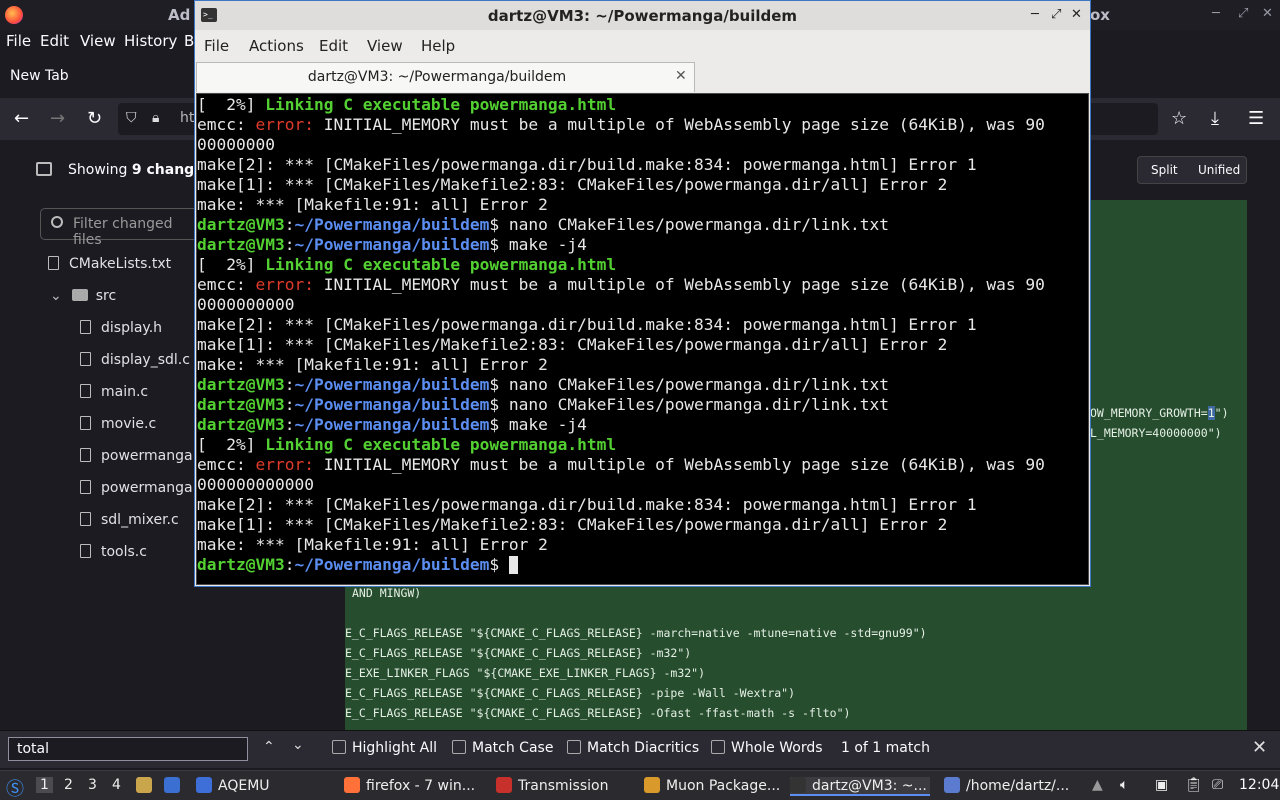  What do you see at coordinates (1164, 170) in the screenshot?
I see `split-button: Split` at bounding box center [1164, 170].